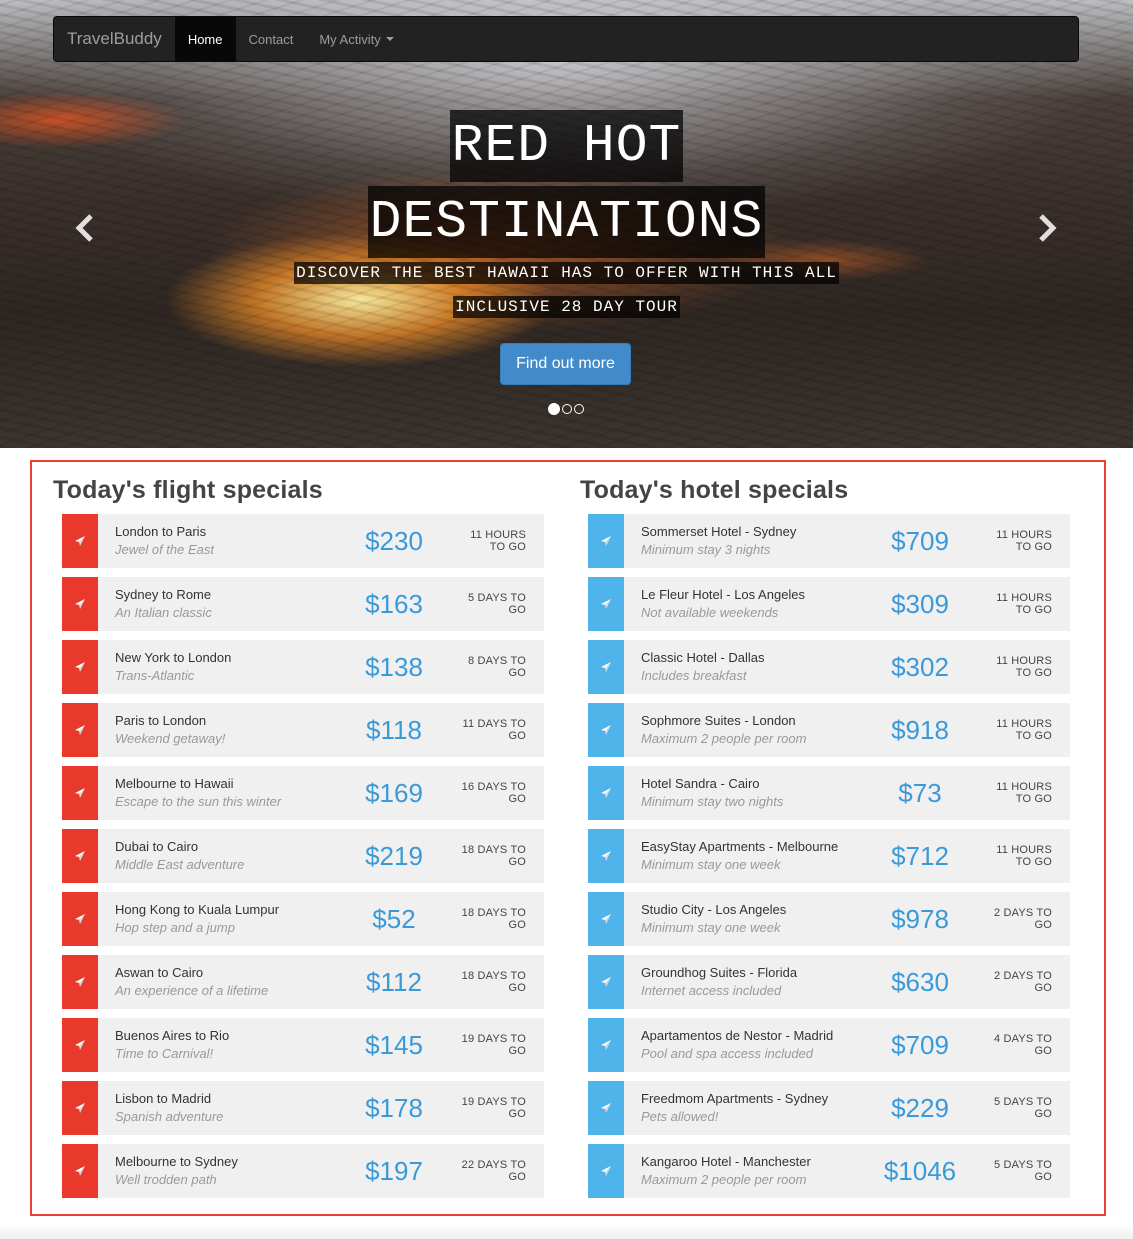 The image size is (1133, 1239). I want to click on page-bottom-edge, so click(566, 1231).